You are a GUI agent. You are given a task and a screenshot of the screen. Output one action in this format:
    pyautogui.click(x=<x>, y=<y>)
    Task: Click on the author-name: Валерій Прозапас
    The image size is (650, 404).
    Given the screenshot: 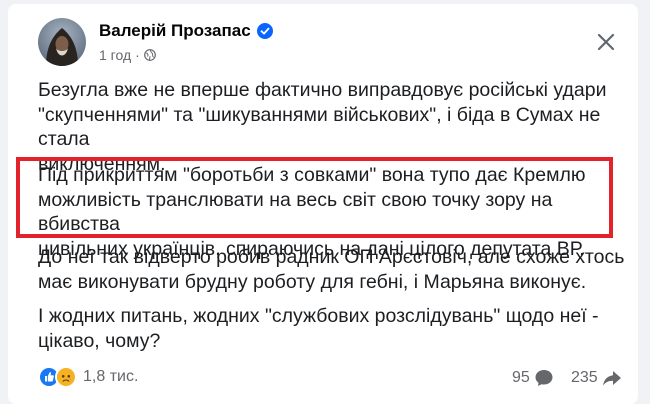 What is the action you would take?
    pyautogui.click(x=175, y=30)
    